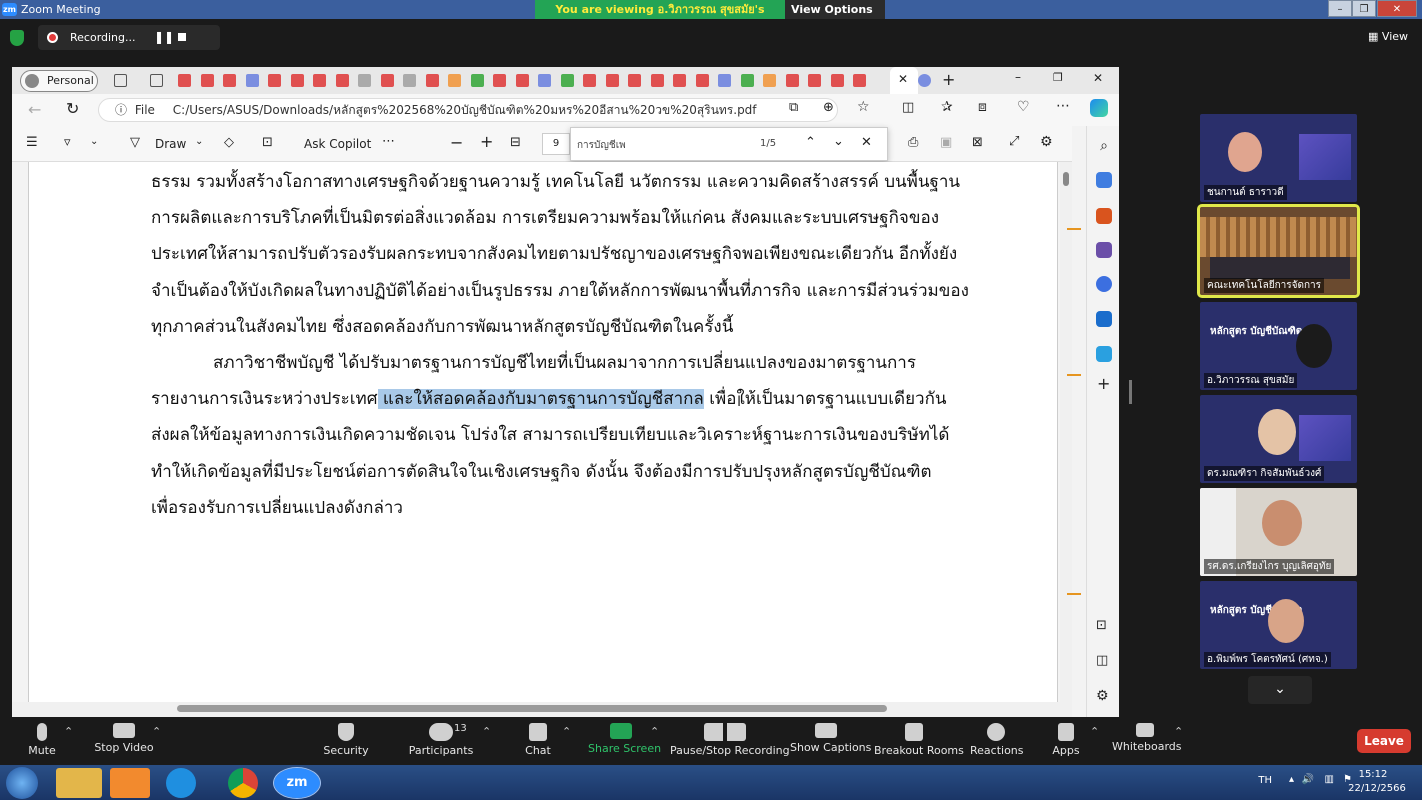 Image resolution: width=1422 pixels, height=800 pixels. Describe the element at coordinates (793, 107) in the screenshot. I see `read-aloud-icon: ⧉` at that location.